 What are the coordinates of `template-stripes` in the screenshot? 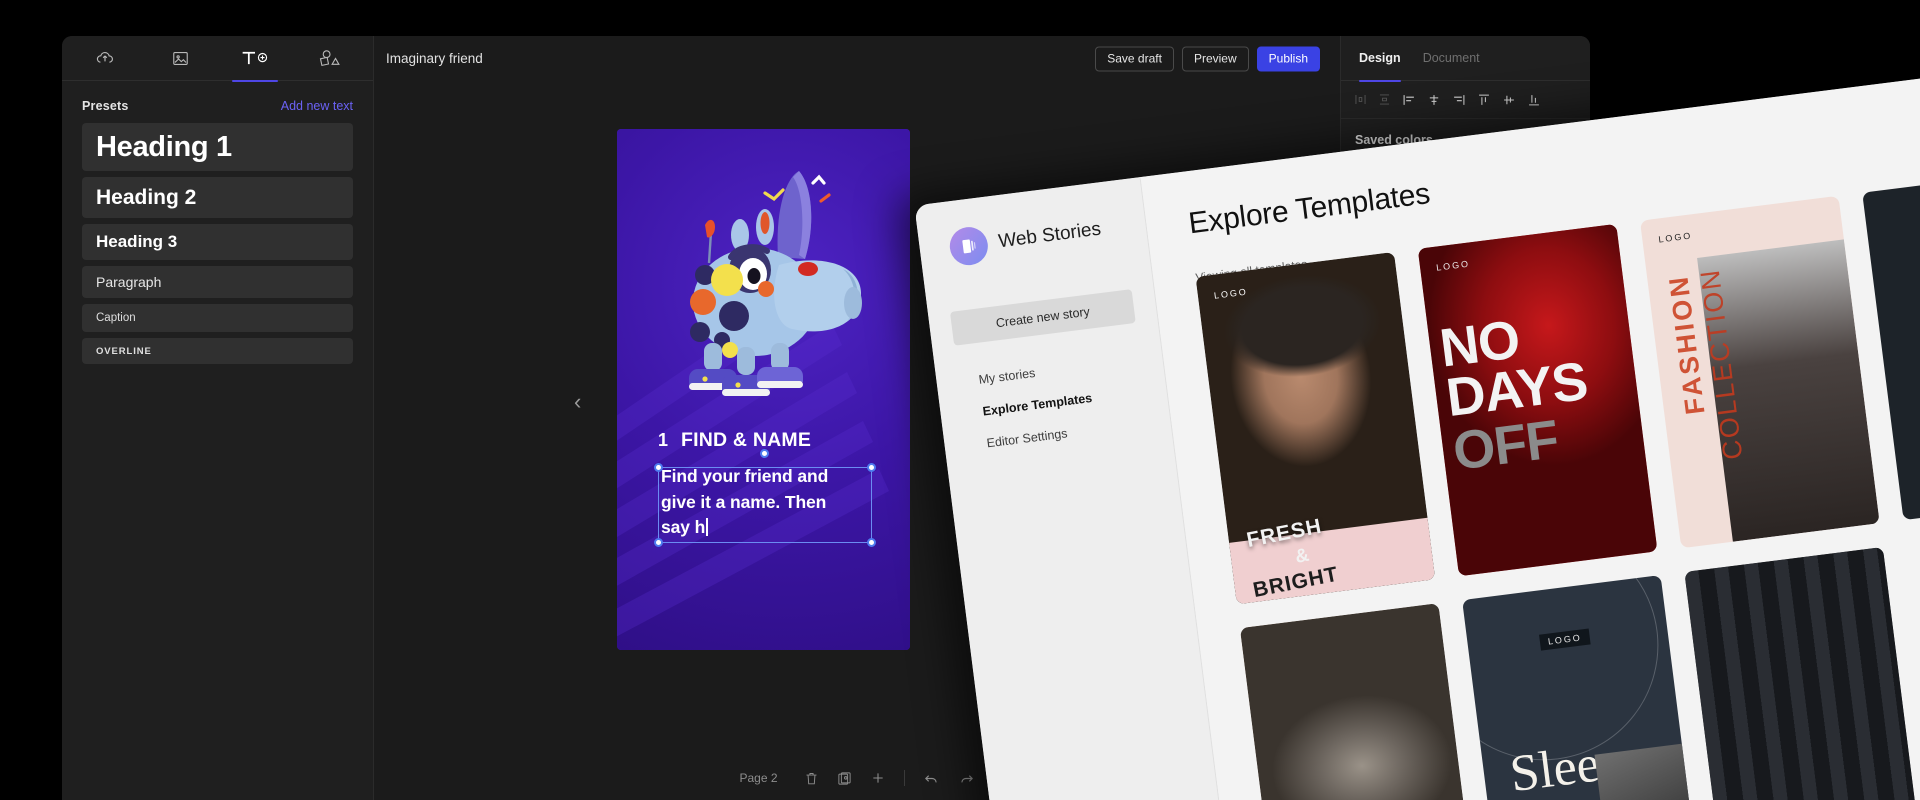 It's located at (1802, 673).